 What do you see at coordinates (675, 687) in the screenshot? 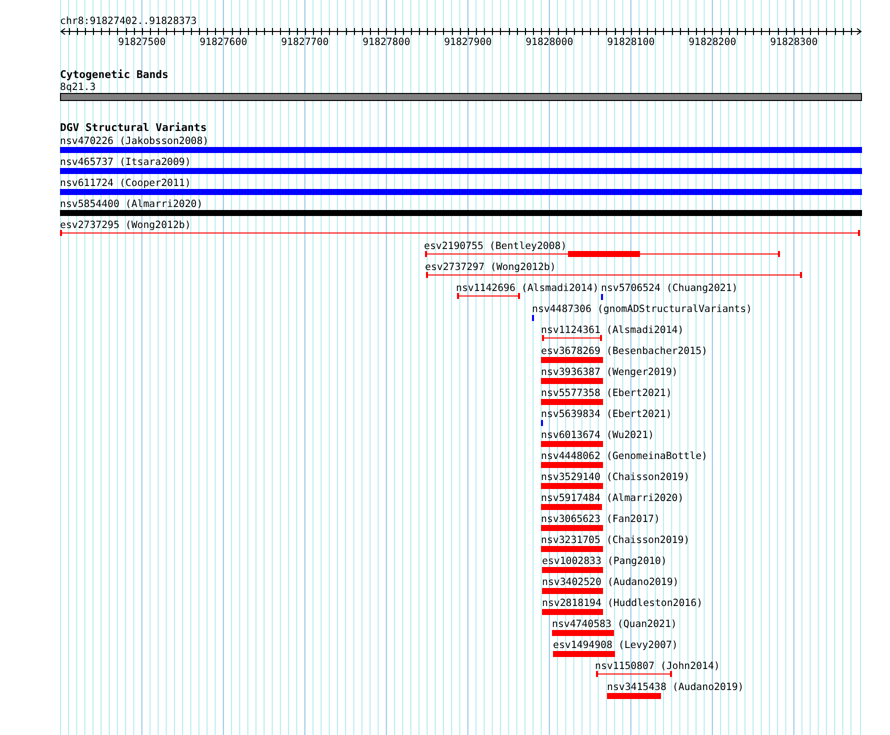
I see `feature-label: nsv3415438 (Audano2019)` at bounding box center [675, 687].